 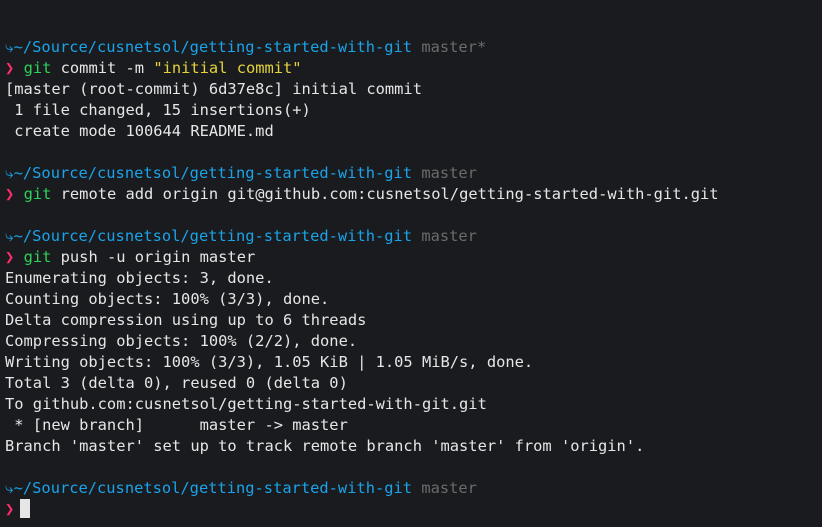 What do you see at coordinates (18, 509) in the screenshot?
I see `input-line: ❯` at bounding box center [18, 509].